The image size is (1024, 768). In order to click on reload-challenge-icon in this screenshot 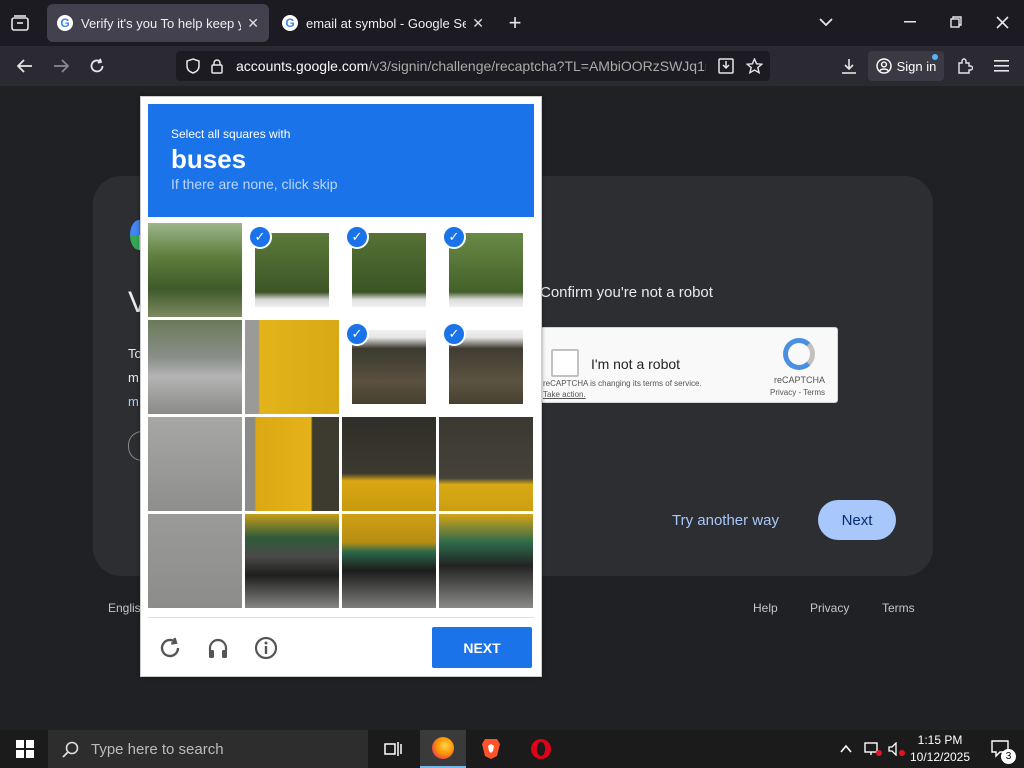, I will do `click(170, 648)`.